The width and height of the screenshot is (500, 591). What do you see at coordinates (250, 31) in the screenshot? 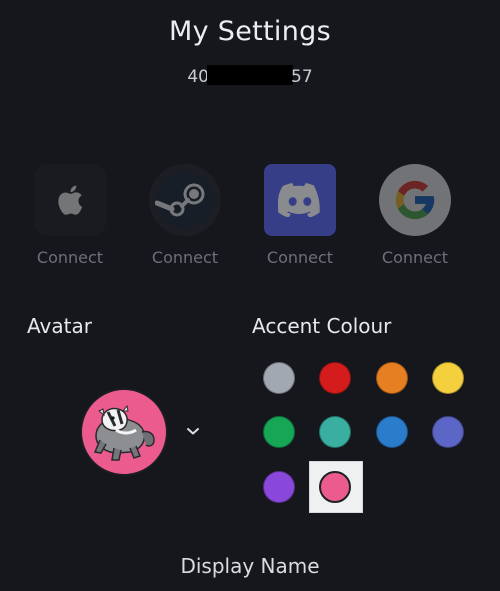
I see `page-title: My Settings` at bounding box center [250, 31].